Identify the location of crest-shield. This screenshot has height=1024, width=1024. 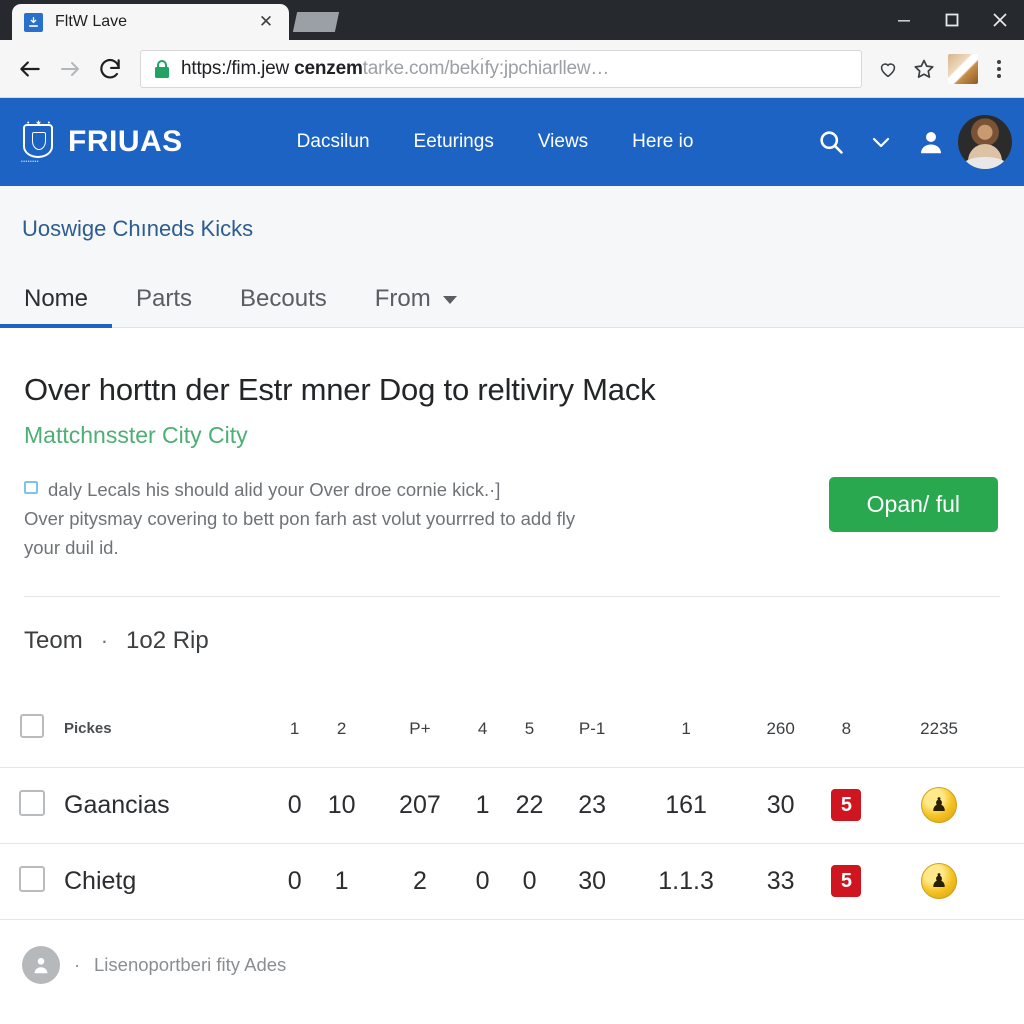
(38, 141).